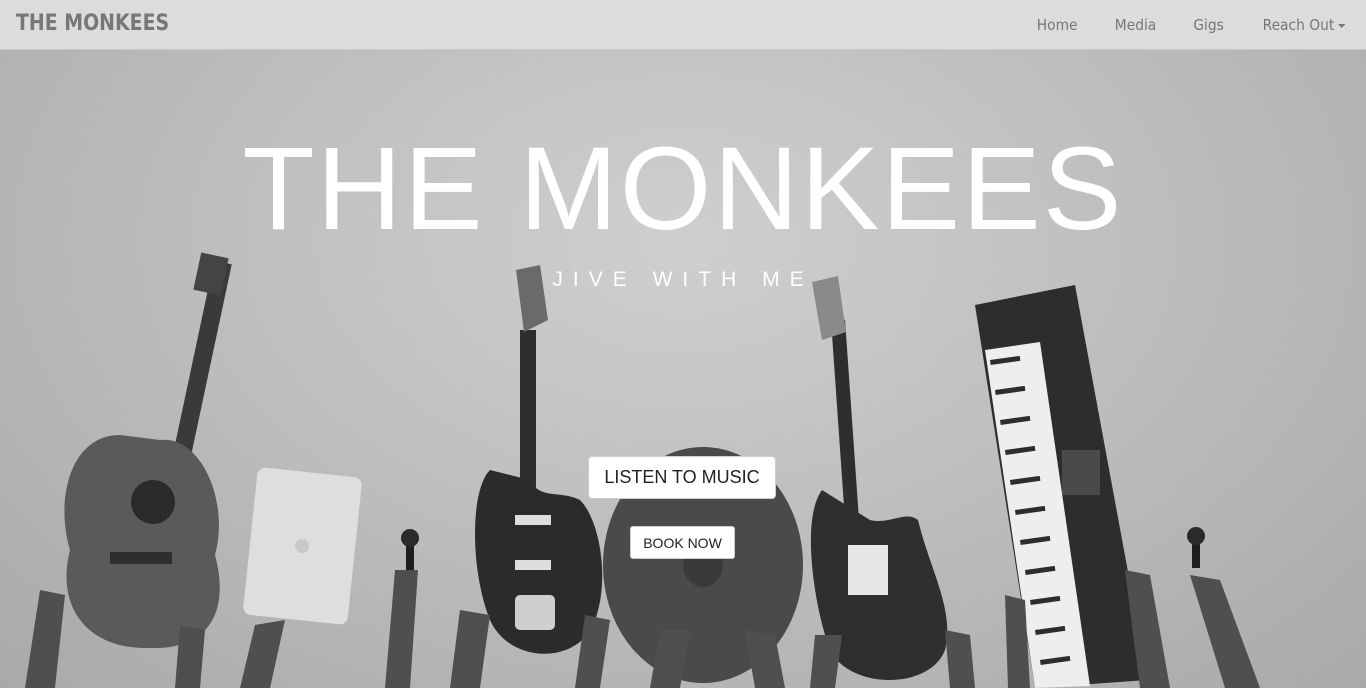 This screenshot has width=1366, height=688. What do you see at coordinates (682, 477) in the screenshot?
I see `listen-to-music-button: LISTEN TO MUSIC` at bounding box center [682, 477].